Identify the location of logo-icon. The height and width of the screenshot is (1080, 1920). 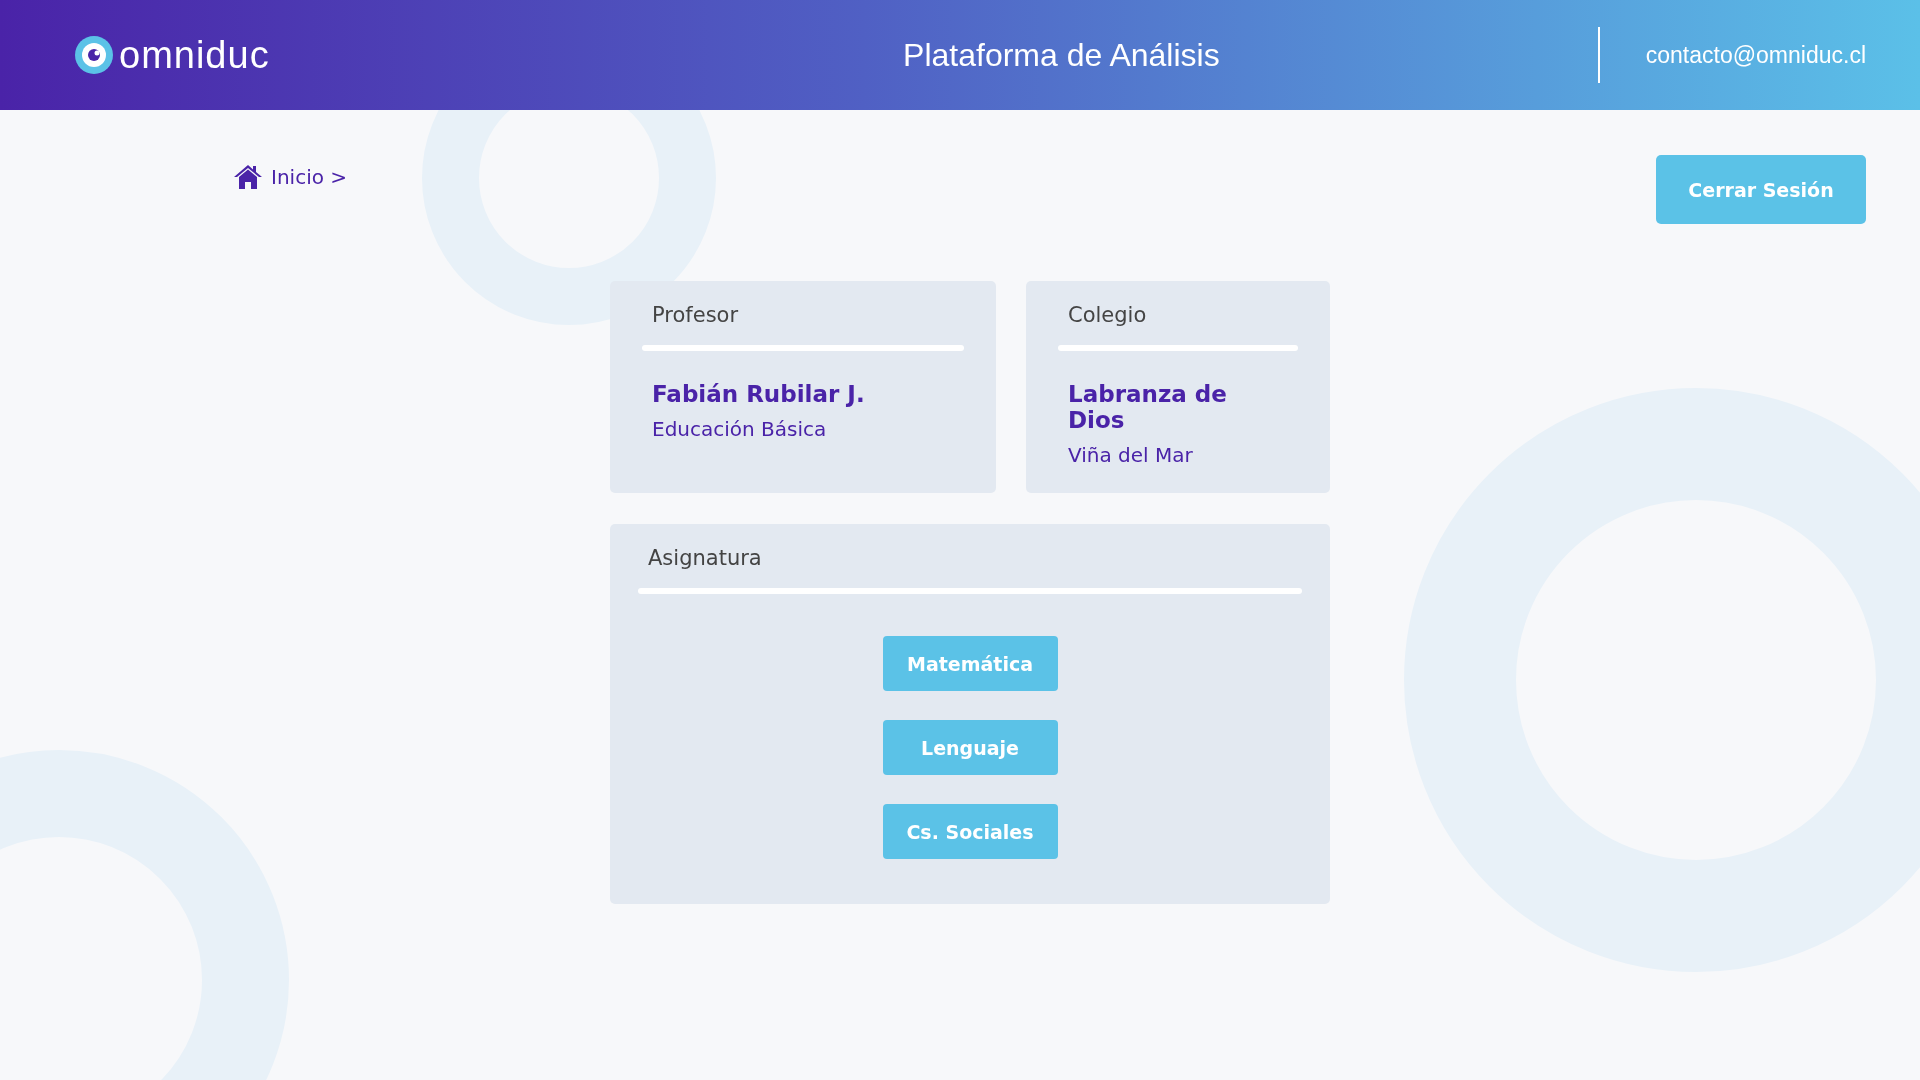
(94, 55).